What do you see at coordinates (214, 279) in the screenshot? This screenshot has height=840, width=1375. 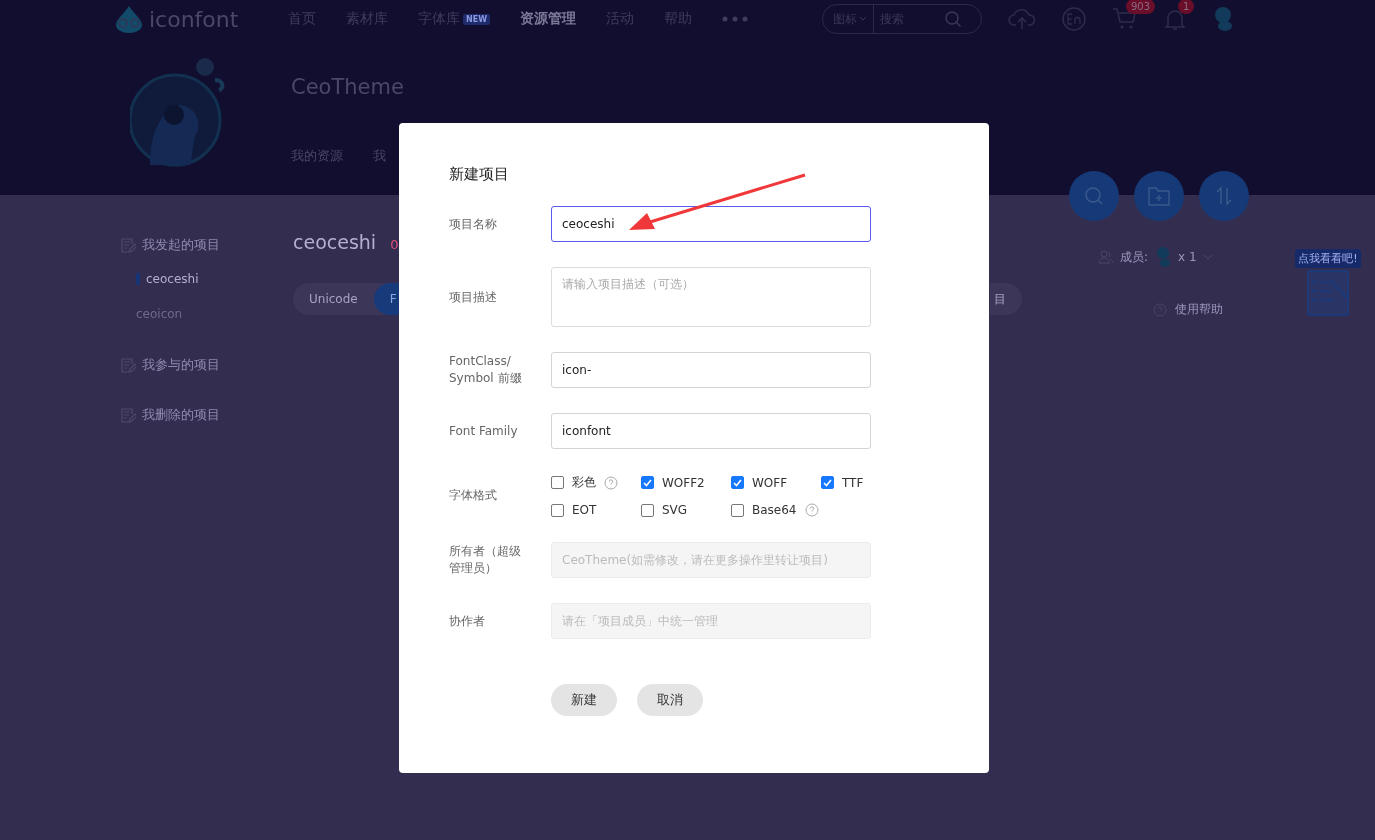 I see `sidebar-item: ceoceshi` at bounding box center [214, 279].